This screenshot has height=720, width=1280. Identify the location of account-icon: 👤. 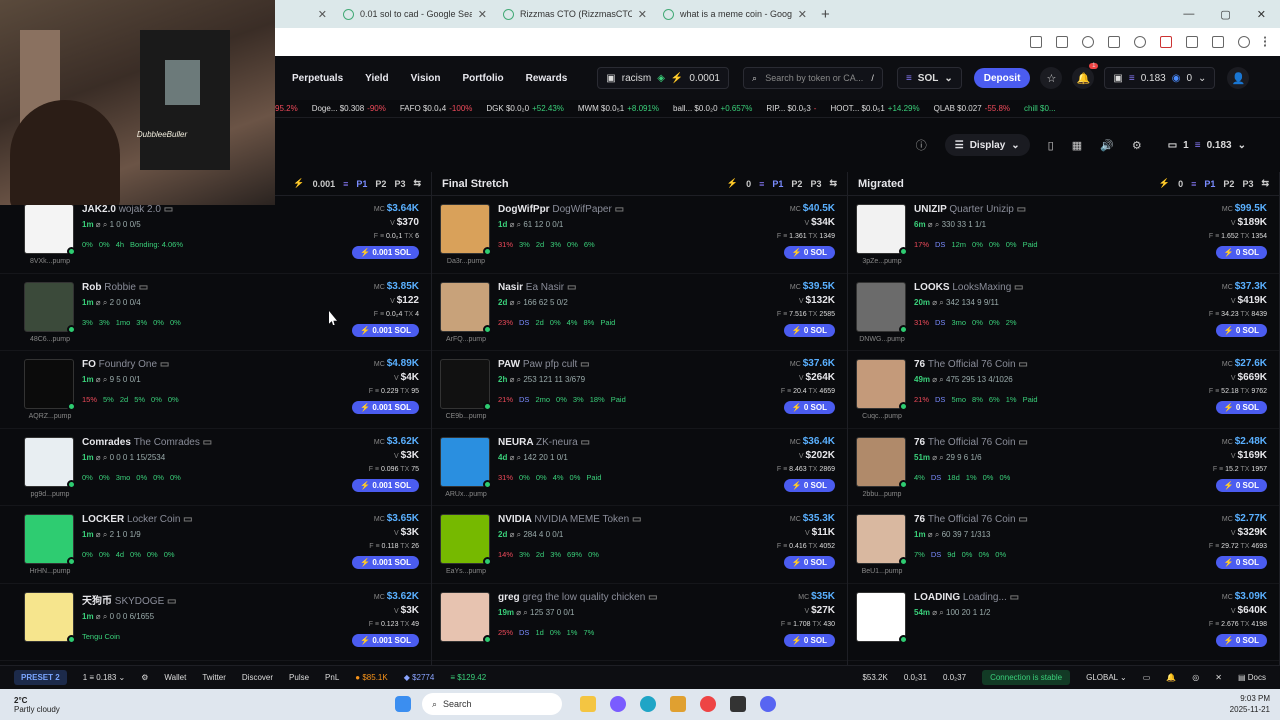
(1238, 78).